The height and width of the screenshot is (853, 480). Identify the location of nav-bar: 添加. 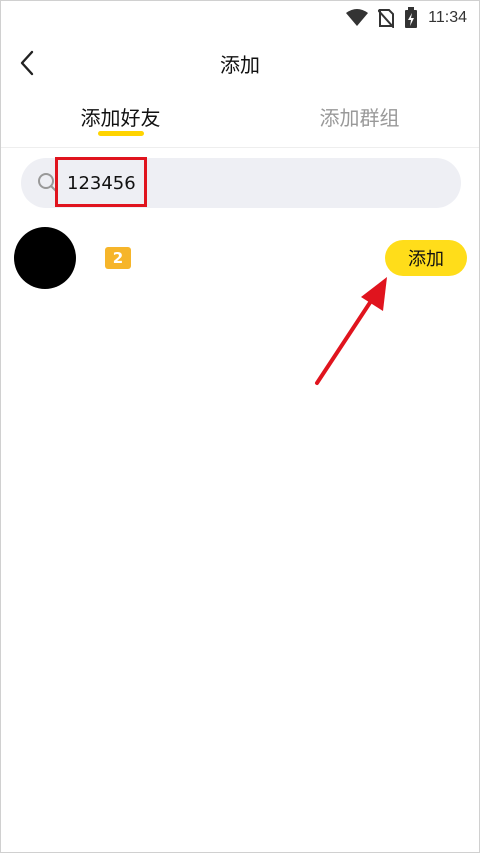
(240, 63).